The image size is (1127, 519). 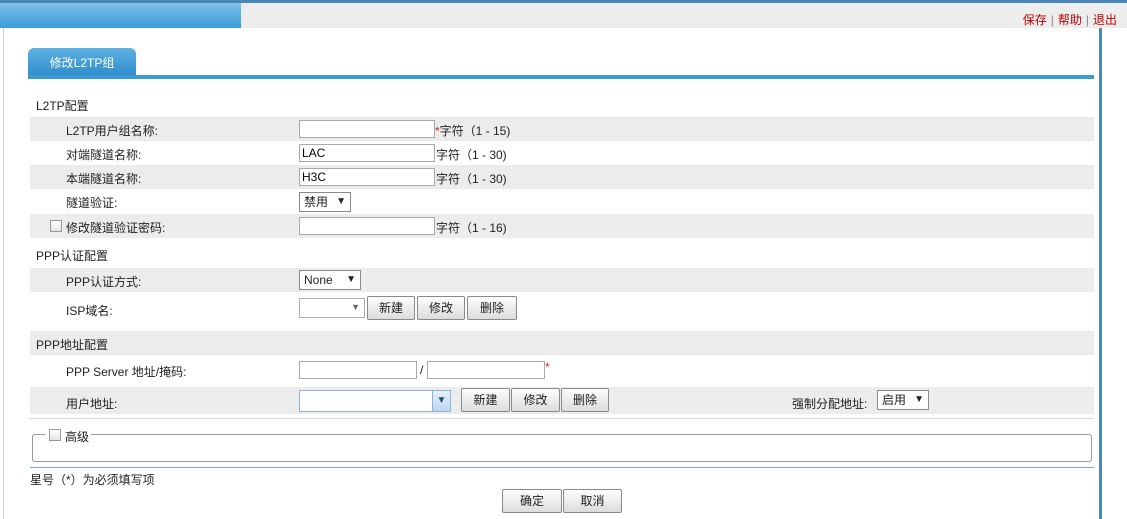 I want to click on top-links: 保存 | 帮助 | 退出, so click(x=1069, y=20).